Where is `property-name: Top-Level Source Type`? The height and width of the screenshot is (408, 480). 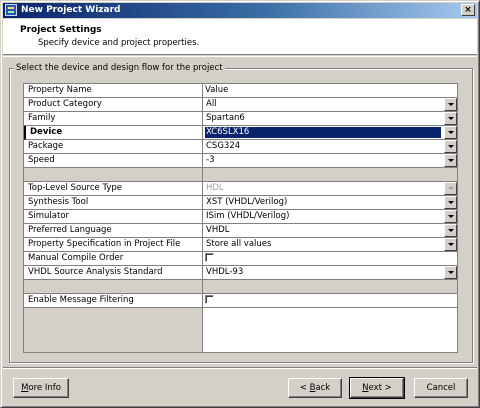
property-name: Top-Level Source Type is located at coordinates (113, 189).